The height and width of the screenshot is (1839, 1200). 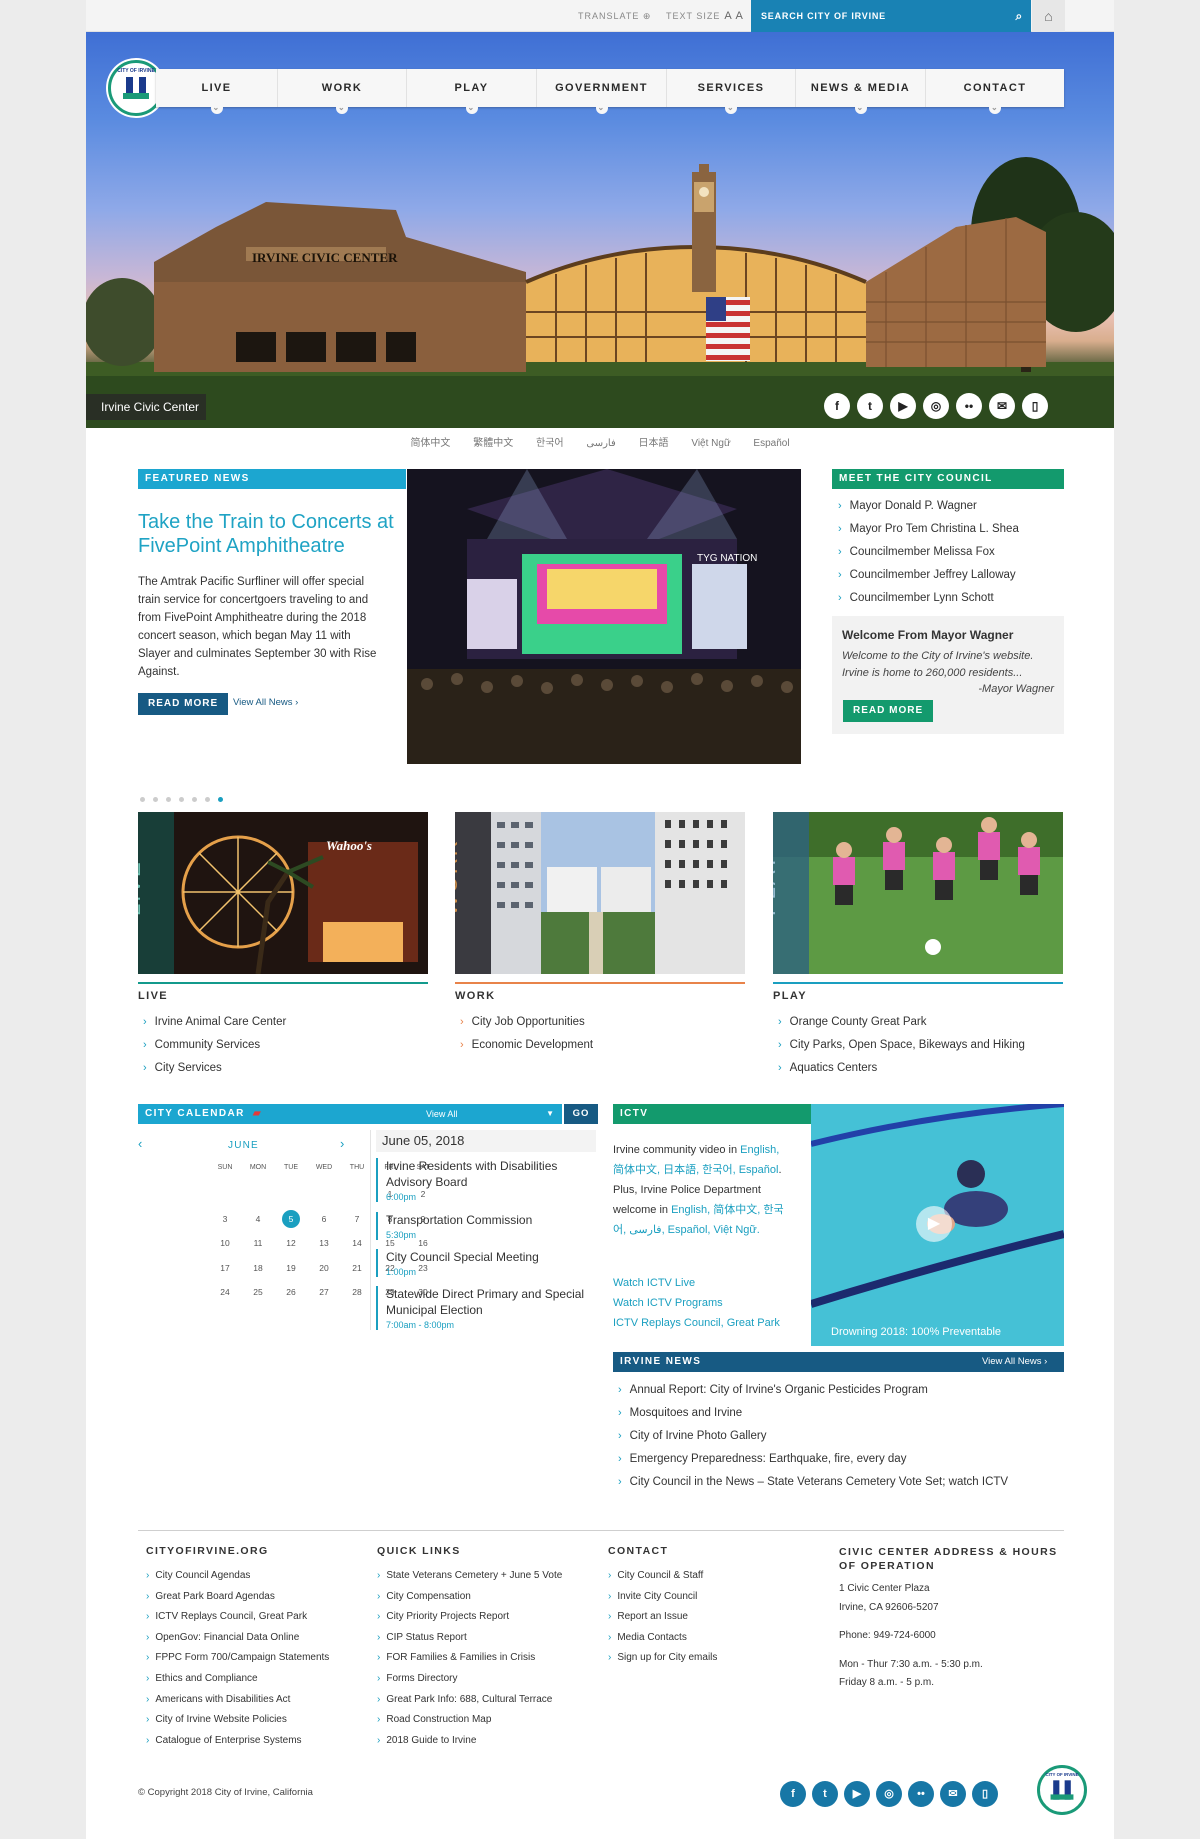 I want to click on work-panel-image: WORK, so click(x=600, y=893).